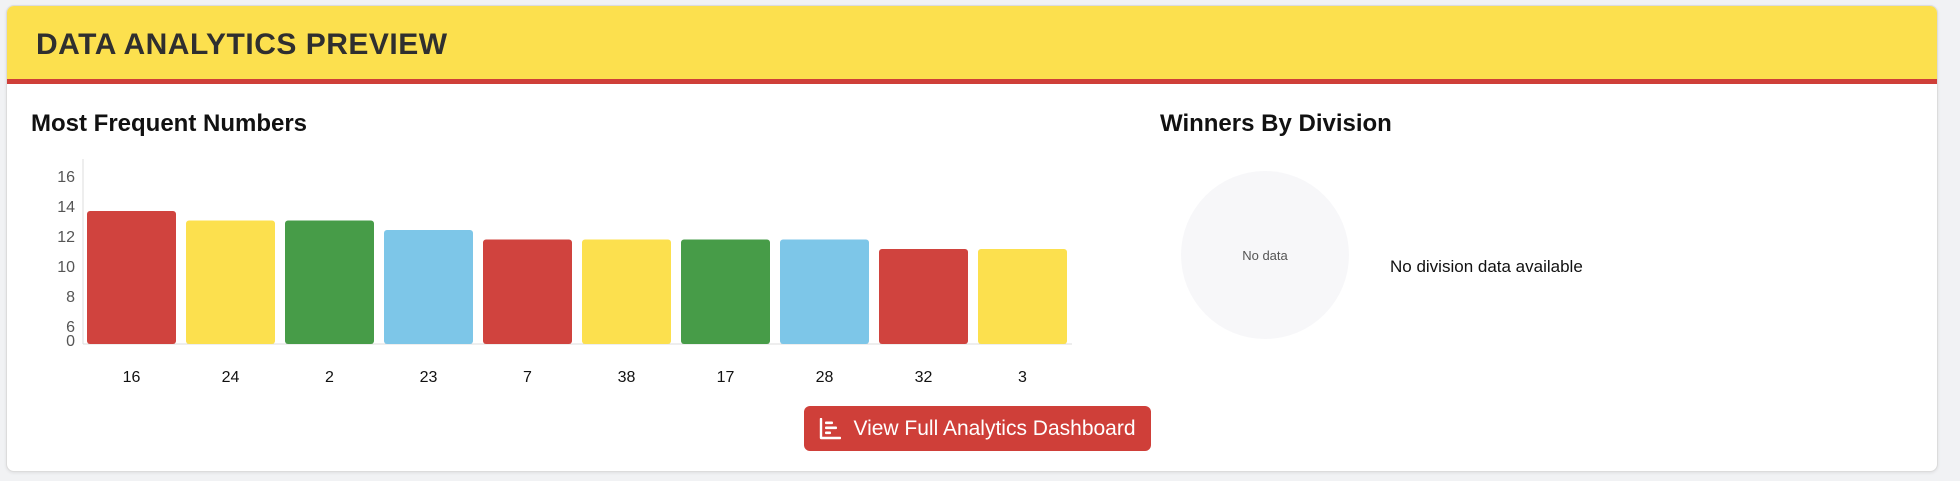 The width and height of the screenshot is (1960, 481). I want to click on view-dashboard-label: View Full Analytics Dashboard, so click(994, 428).